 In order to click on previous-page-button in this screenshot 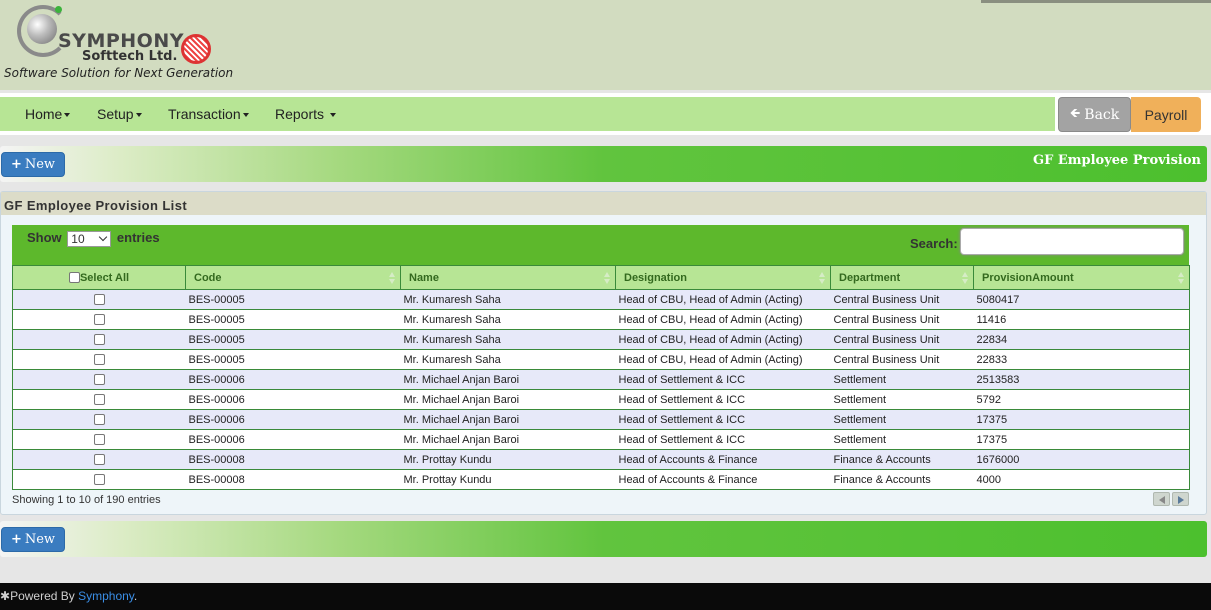, I will do `click(1161, 499)`.